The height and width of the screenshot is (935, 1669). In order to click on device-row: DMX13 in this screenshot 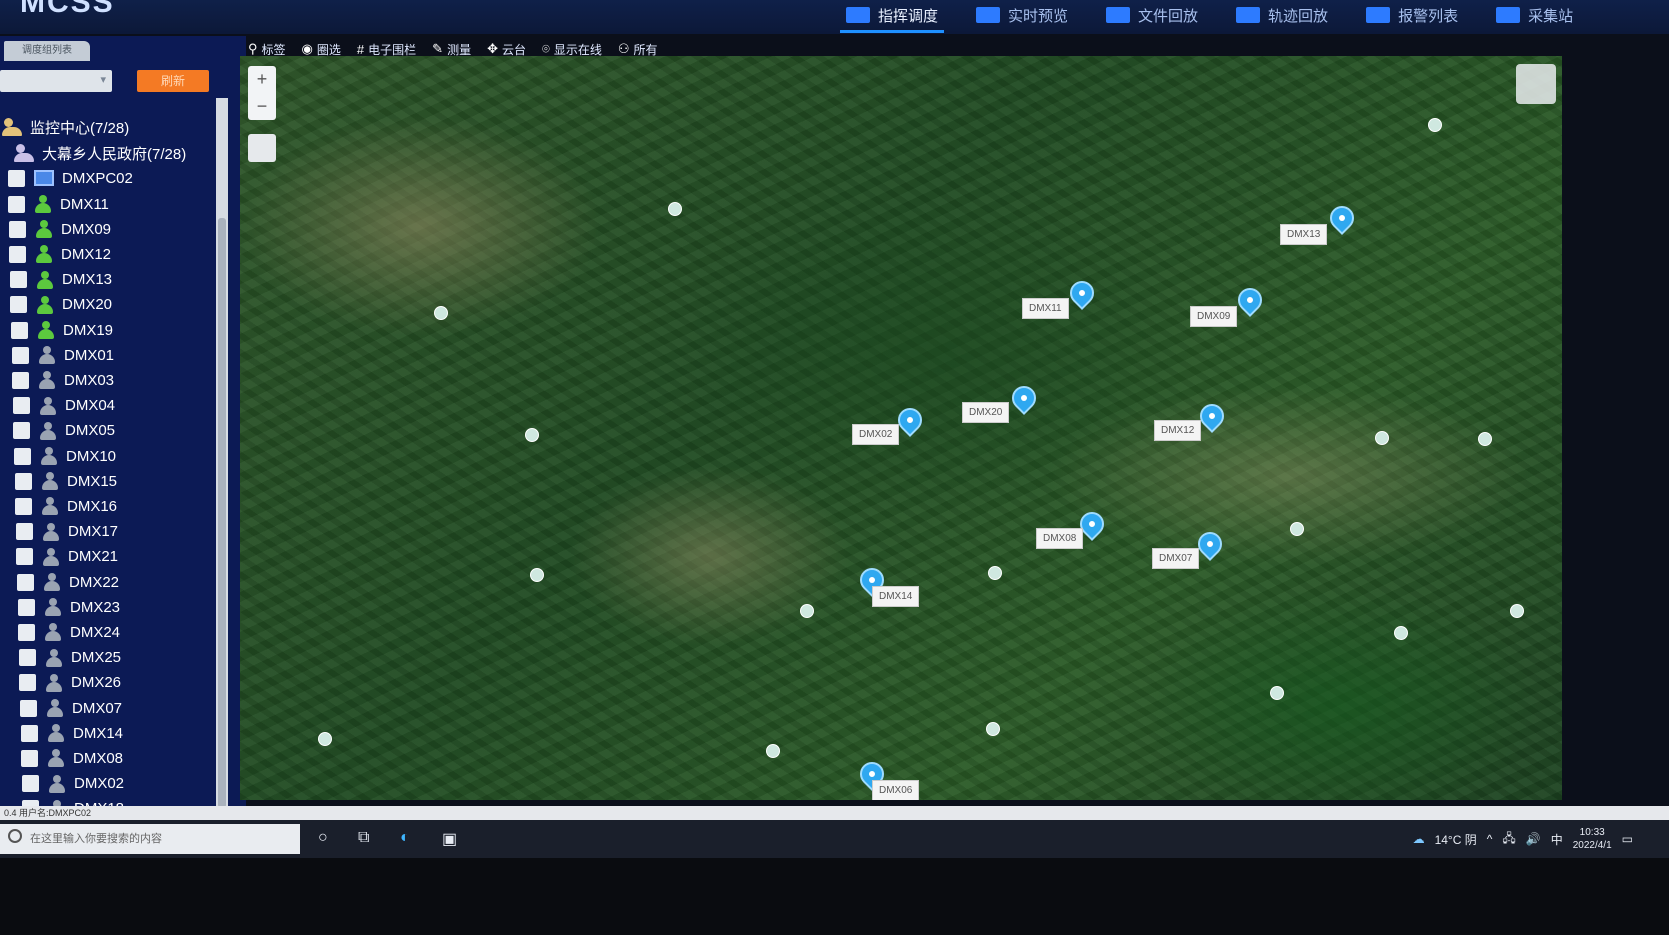, I will do `click(61, 280)`.